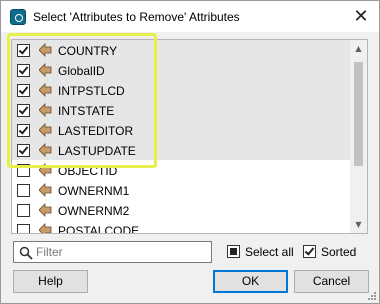 The height and width of the screenshot is (304, 380). What do you see at coordinates (94, 211) in the screenshot?
I see `attribute-name: OWNERNM2` at bounding box center [94, 211].